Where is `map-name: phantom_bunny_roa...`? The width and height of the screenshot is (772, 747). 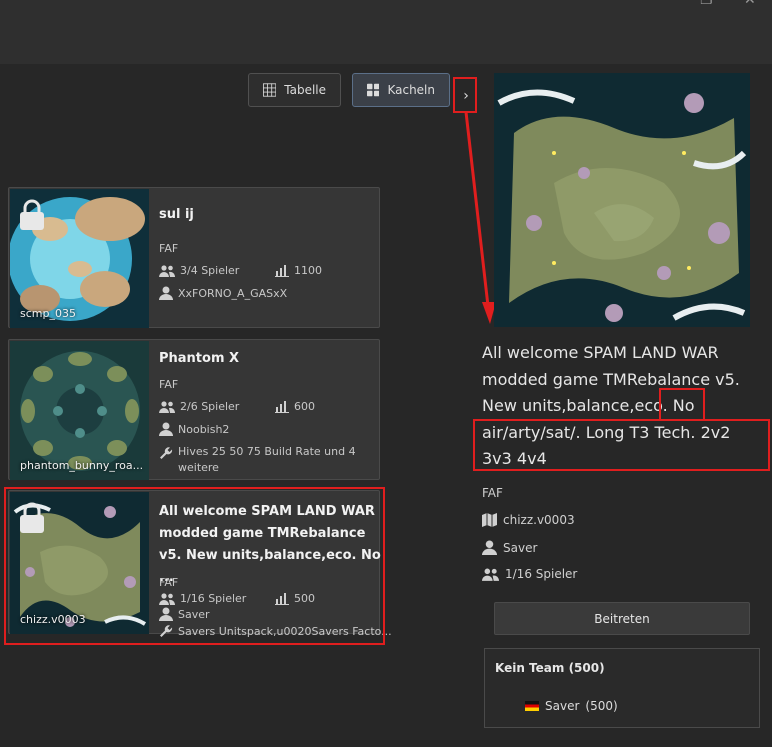
map-name: phantom_bunny_roa... is located at coordinates (82, 465).